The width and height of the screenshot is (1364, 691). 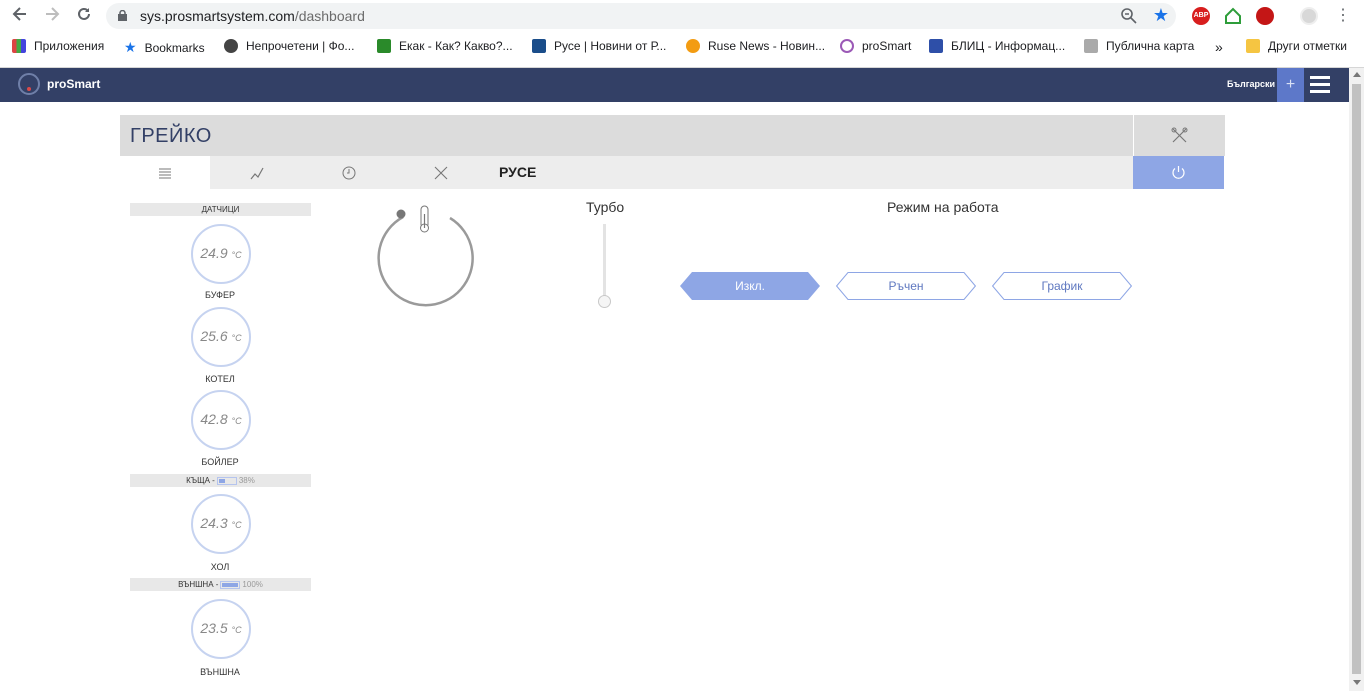 I want to click on scroll-thumb, so click(x=1356, y=379).